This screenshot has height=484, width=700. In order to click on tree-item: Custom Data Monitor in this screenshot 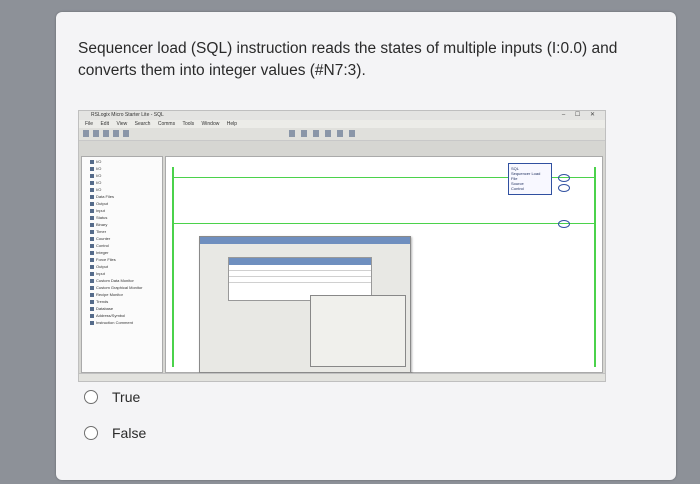, I will do `click(126, 280)`.